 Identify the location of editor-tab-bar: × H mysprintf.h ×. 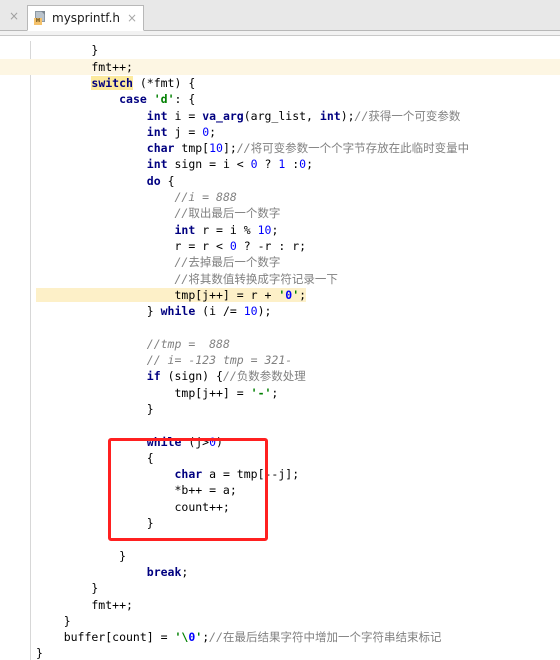
(280, 15).